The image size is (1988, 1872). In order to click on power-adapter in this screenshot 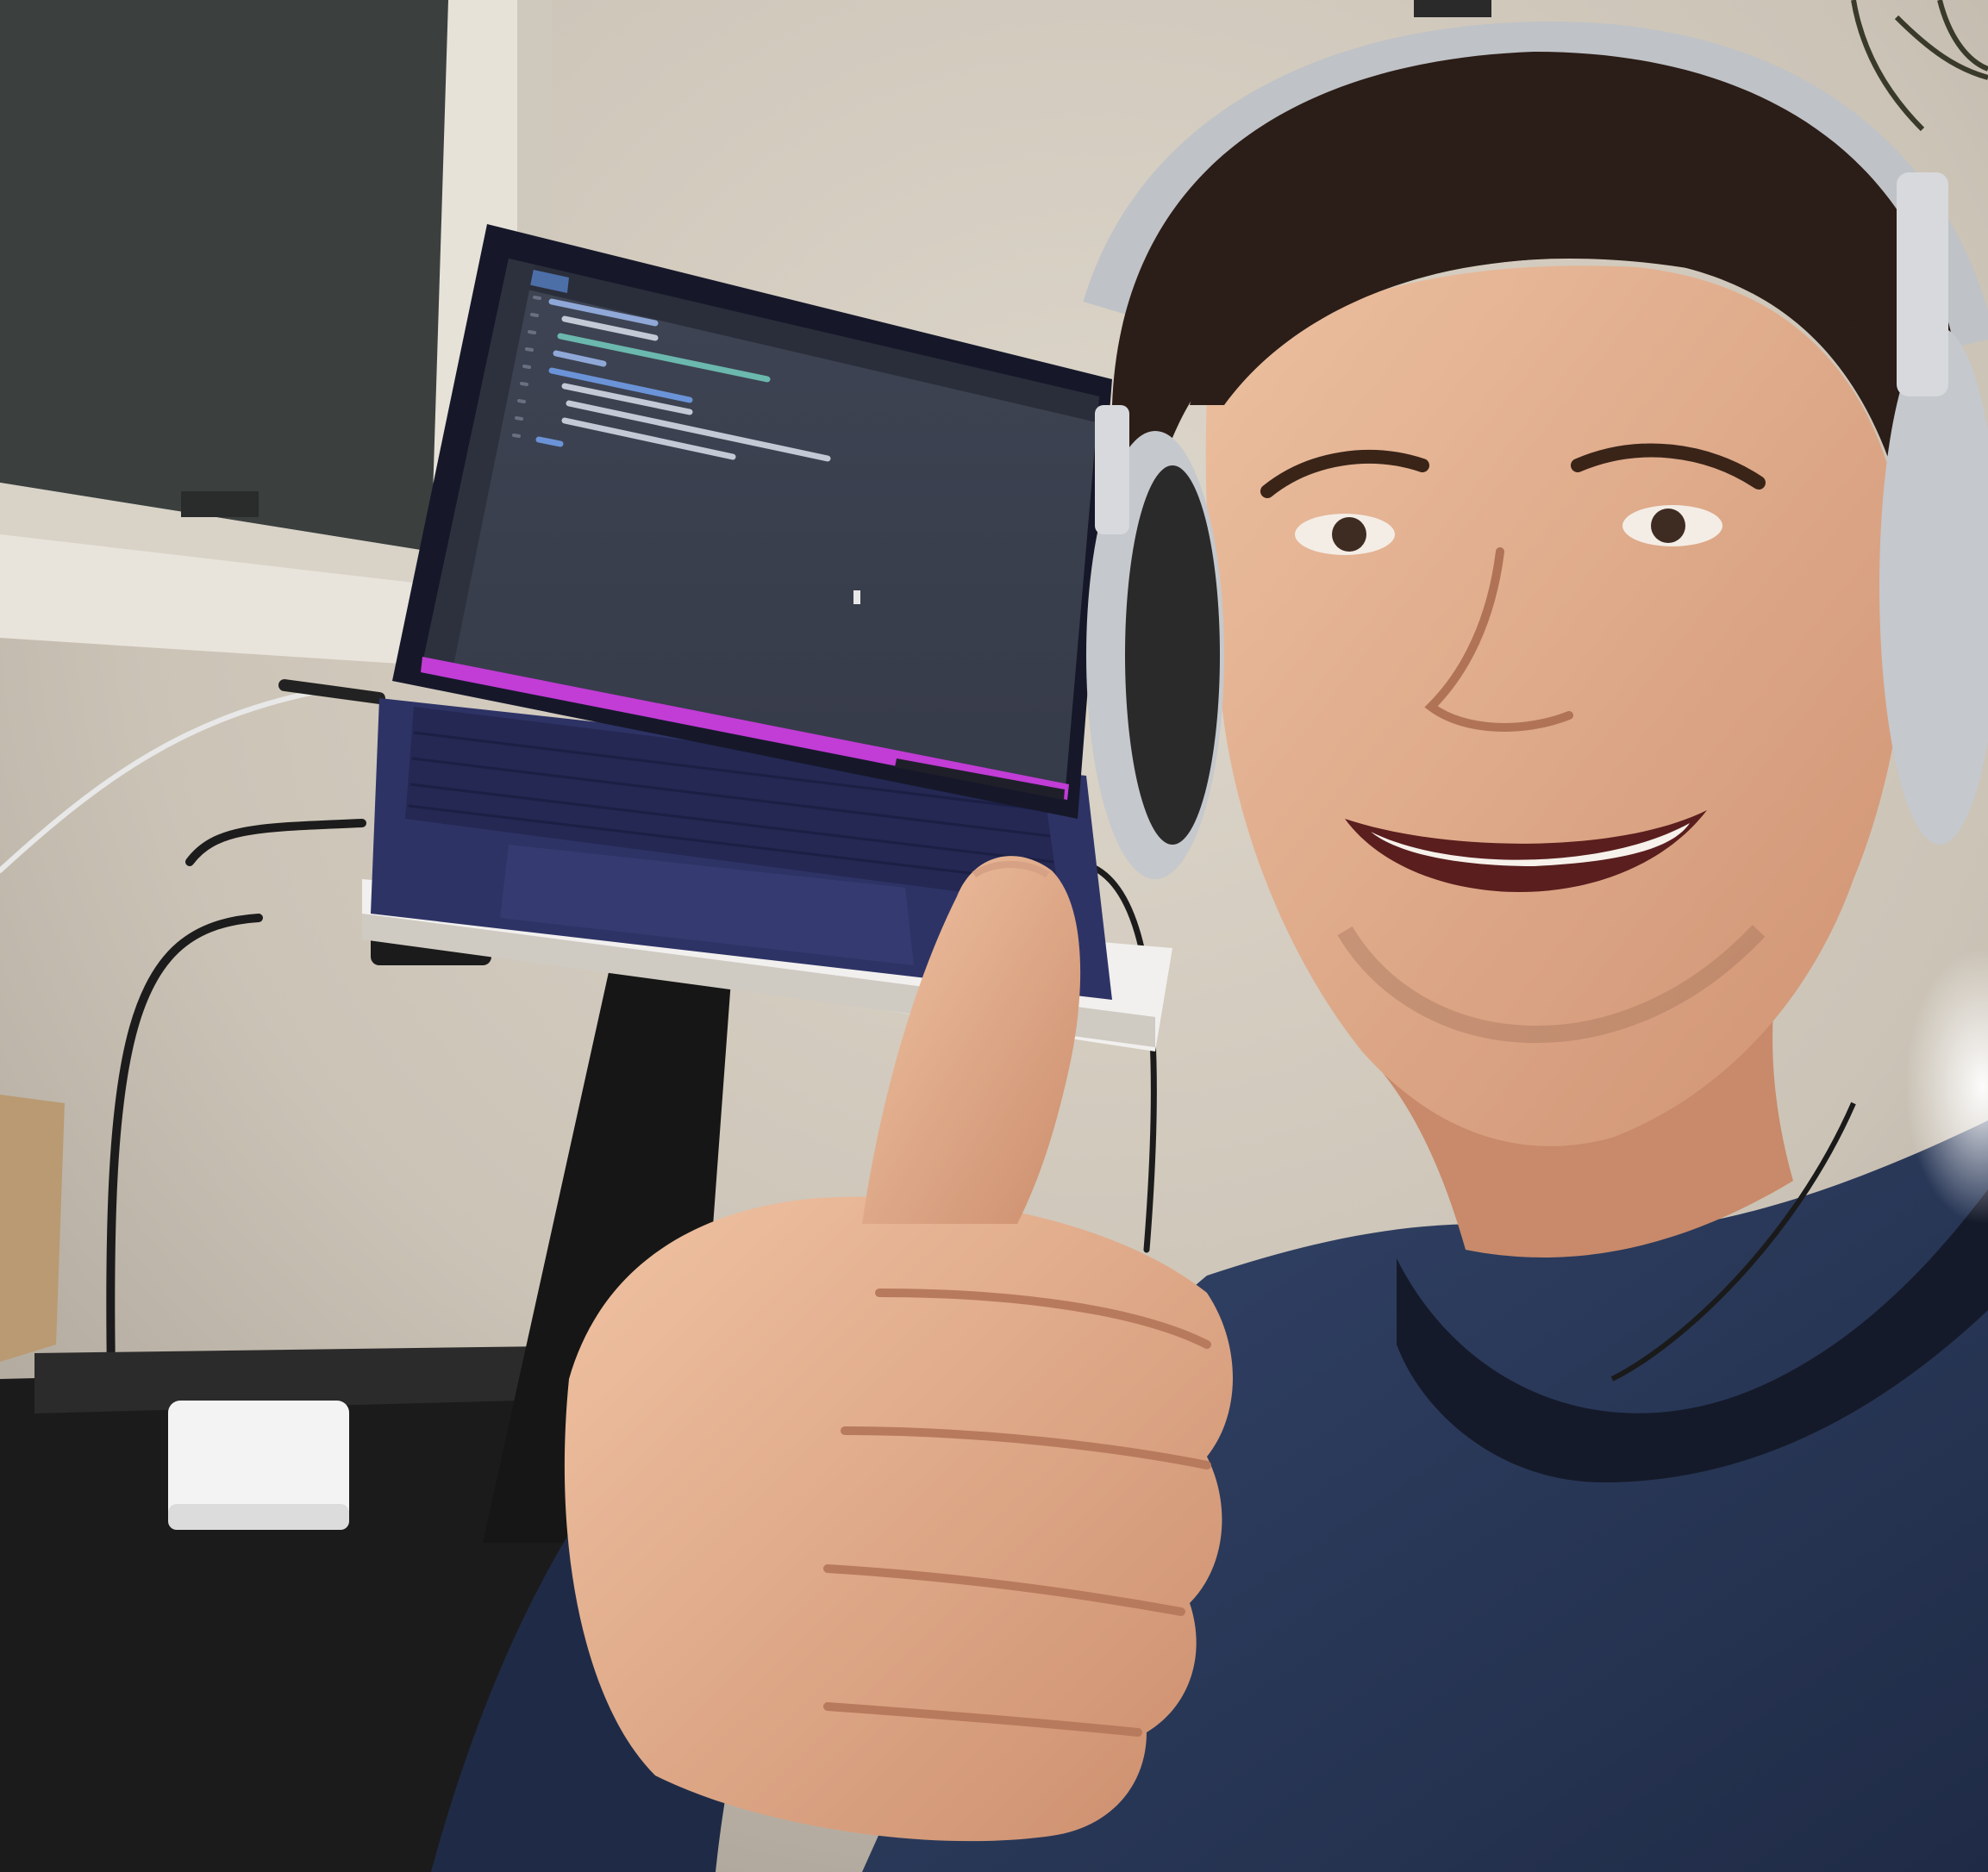, I will do `click(258, 1465)`.